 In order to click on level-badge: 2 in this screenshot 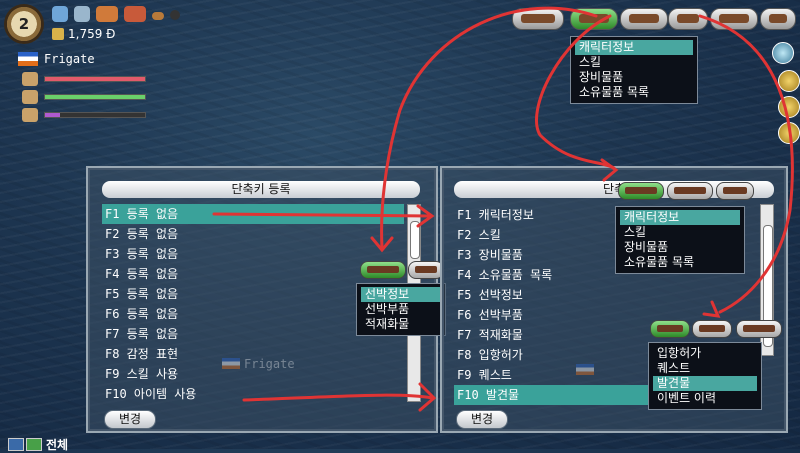, I will do `click(24, 24)`.